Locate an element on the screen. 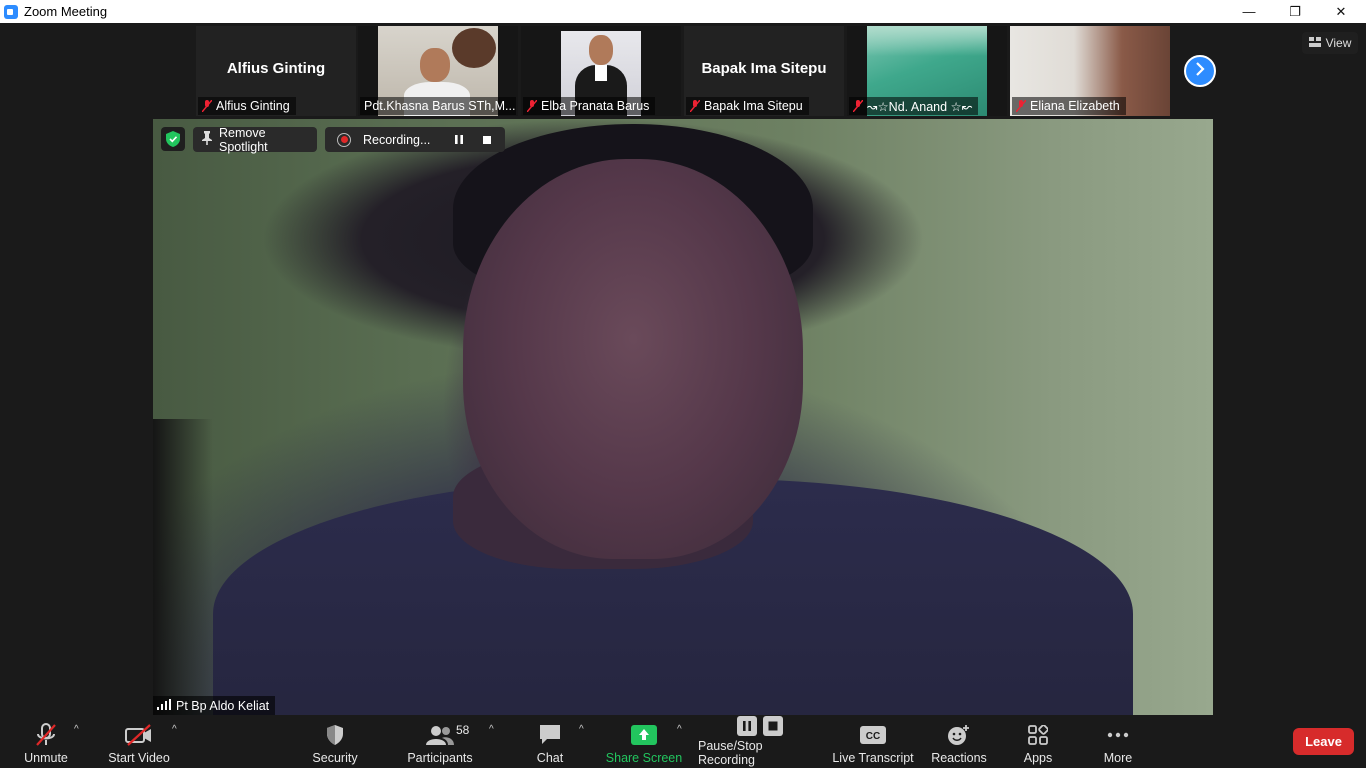 The width and height of the screenshot is (1366, 768). audio-options-caret: ^ is located at coordinates (76, 729).